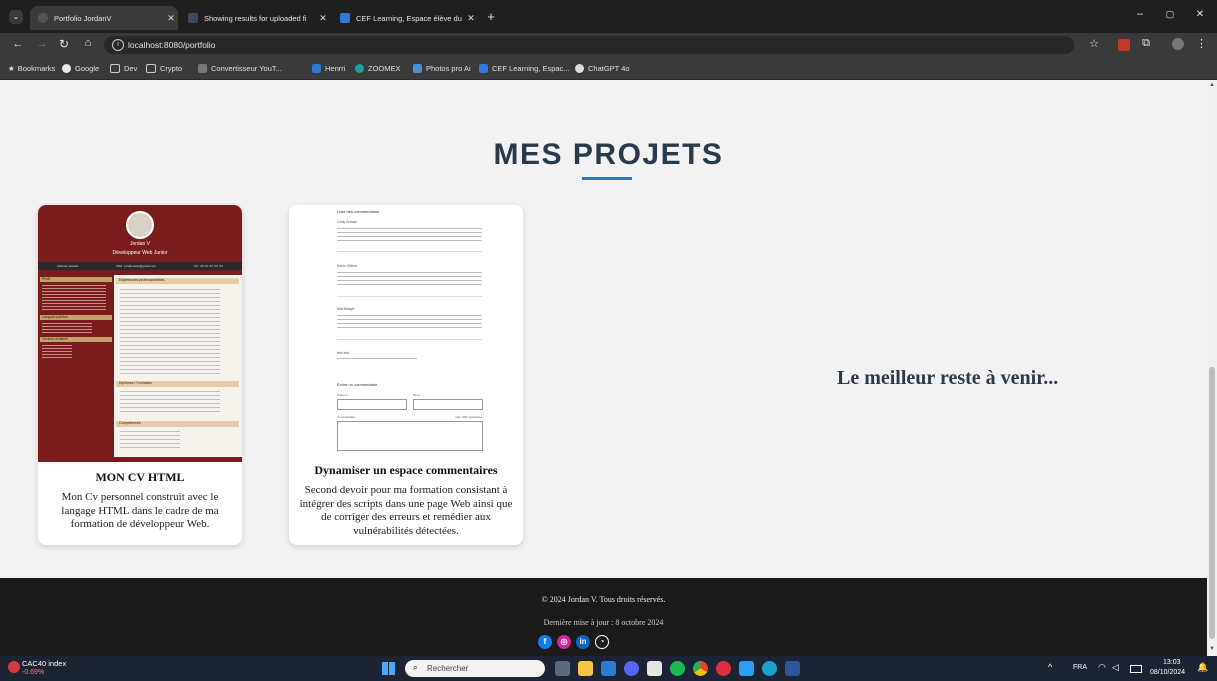 Image resolution: width=1217 pixels, height=681 pixels. I want to click on outlook-icon, so click(608, 668).